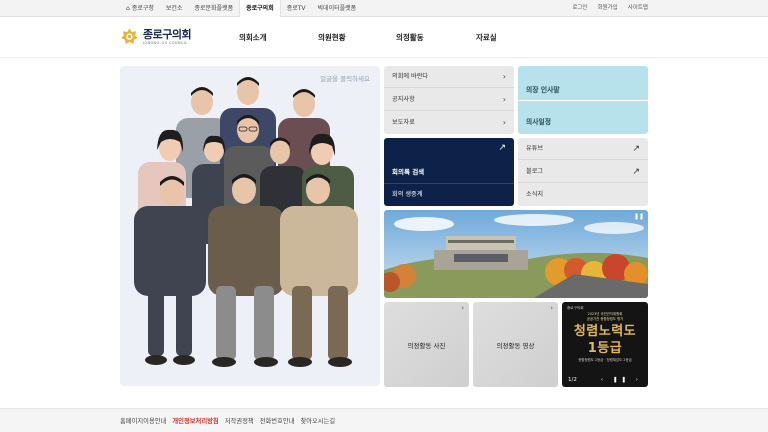  Describe the element at coordinates (260, 8) in the screenshot. I see `topnav-item-council: 종로구의회` at that location.